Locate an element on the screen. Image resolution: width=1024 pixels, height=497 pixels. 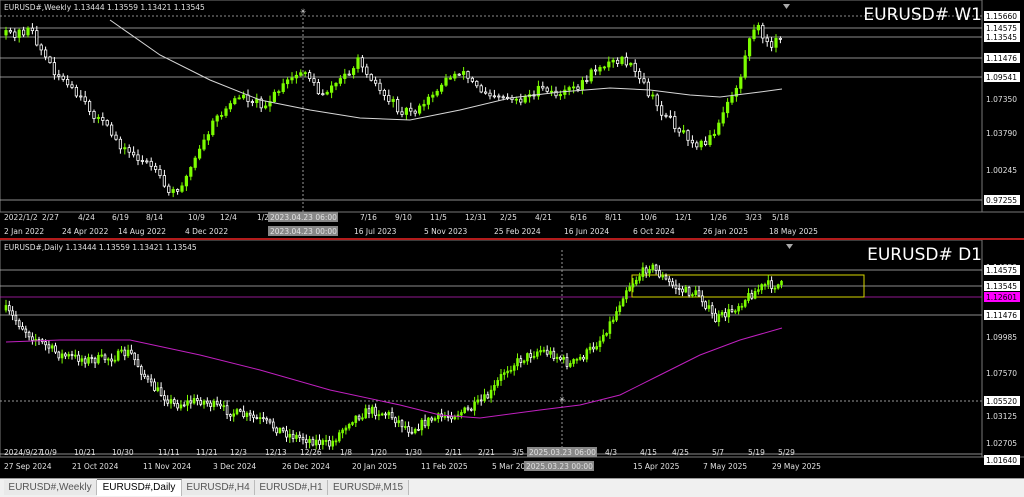
daily-top-date: 12/3 is located at coordinates (238, 452).